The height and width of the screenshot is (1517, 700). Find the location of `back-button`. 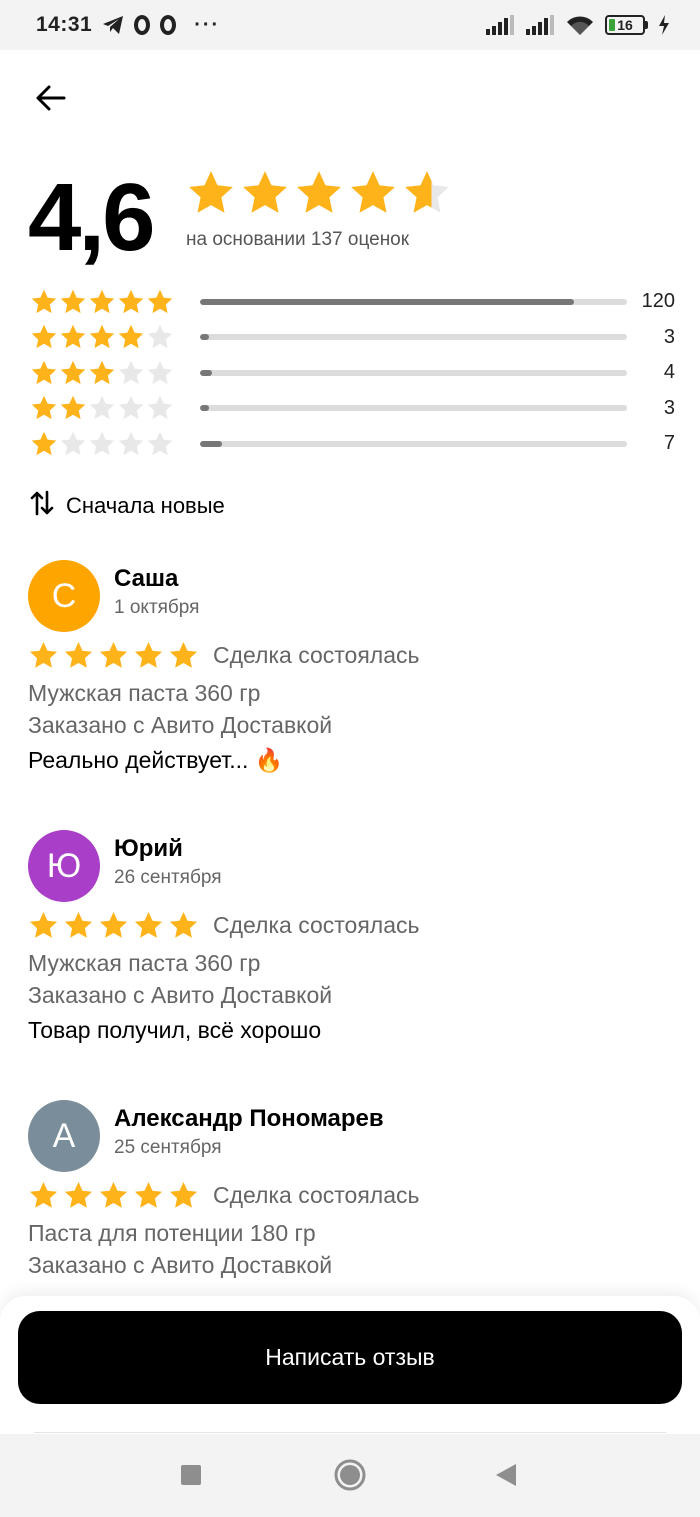

back-button is located at coordinates (50, 100).